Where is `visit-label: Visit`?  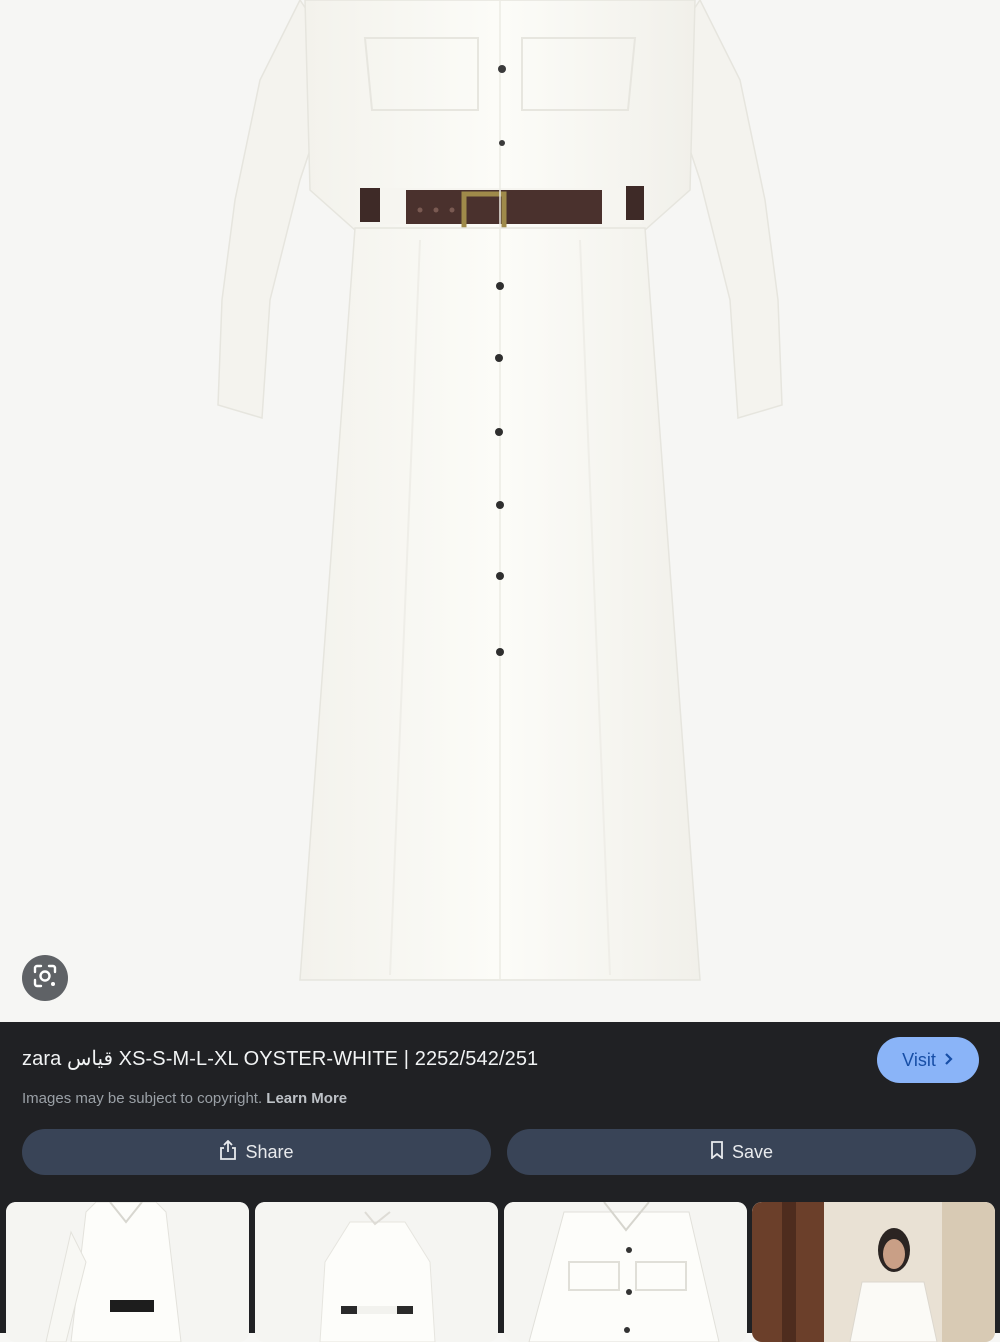
visit-label: Visit is located at coordinates (919, 1059).